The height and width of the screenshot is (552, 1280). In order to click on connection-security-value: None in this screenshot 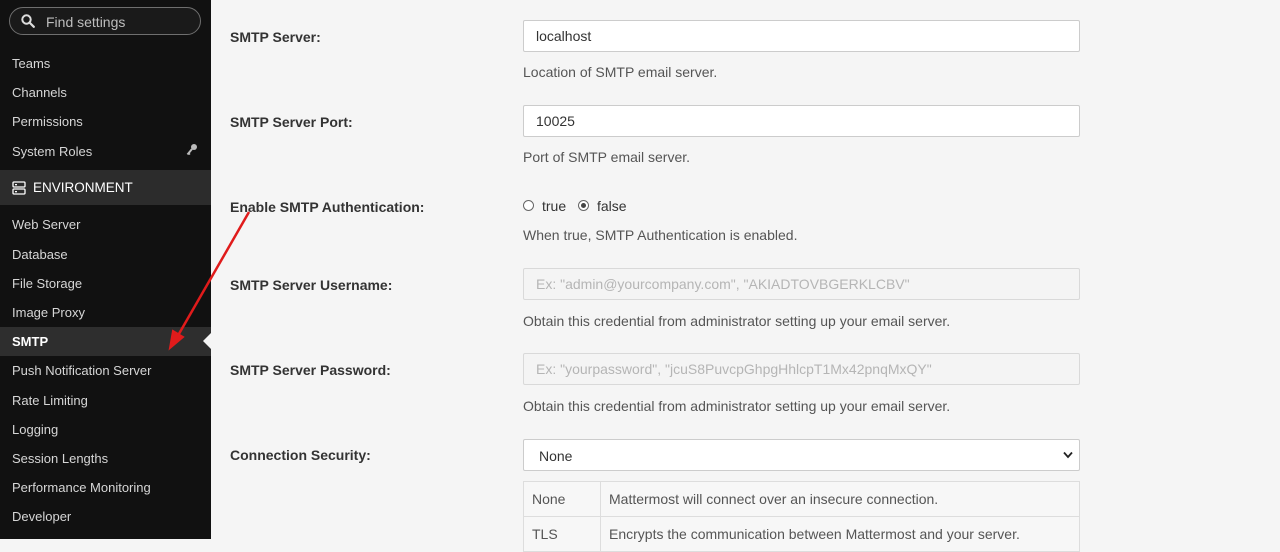, I will do `click(556, 456)`.